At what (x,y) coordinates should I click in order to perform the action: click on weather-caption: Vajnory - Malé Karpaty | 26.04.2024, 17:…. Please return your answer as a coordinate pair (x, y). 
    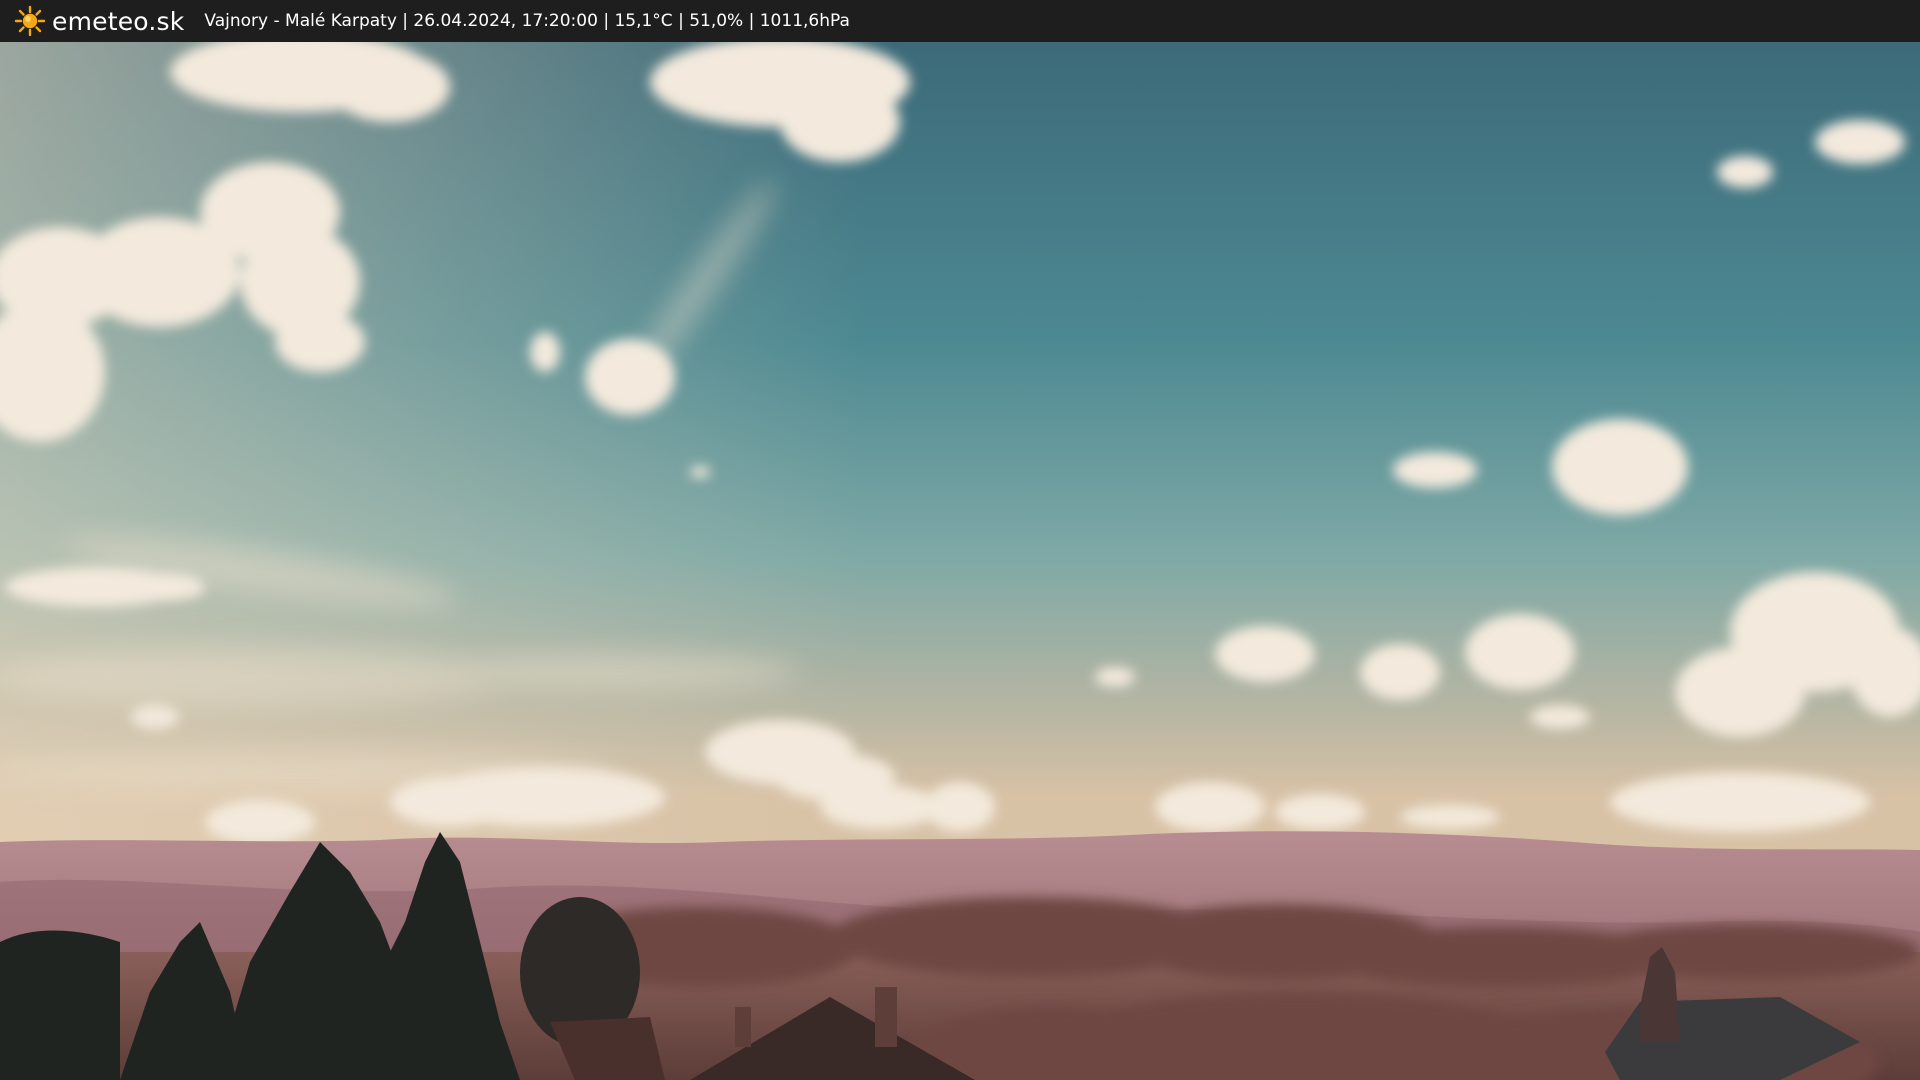
    Looking at the image, I should click on (527, 21).